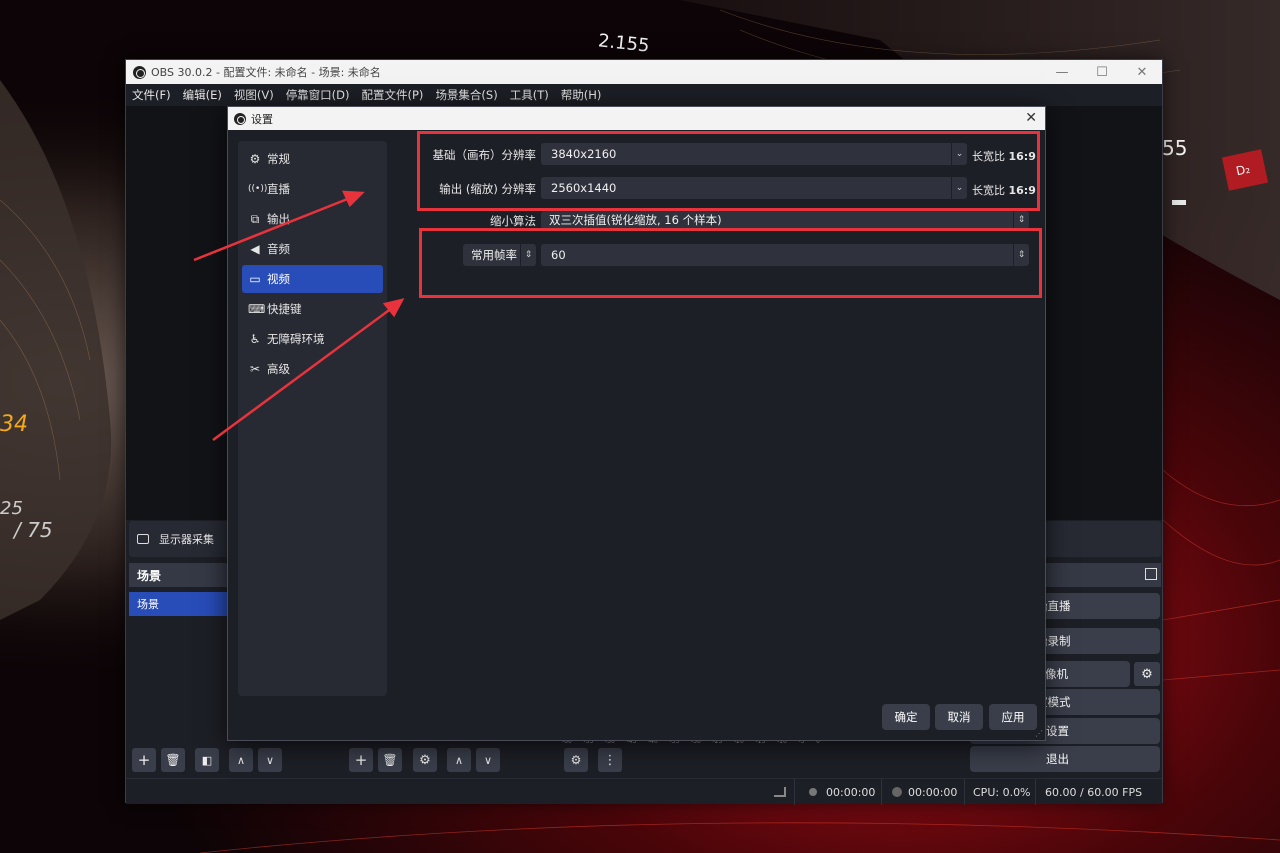  Describe the element at coordinates (1002, 792) in the screenshot. I see `cpu-usage: CPU: 0.0%` at that location.